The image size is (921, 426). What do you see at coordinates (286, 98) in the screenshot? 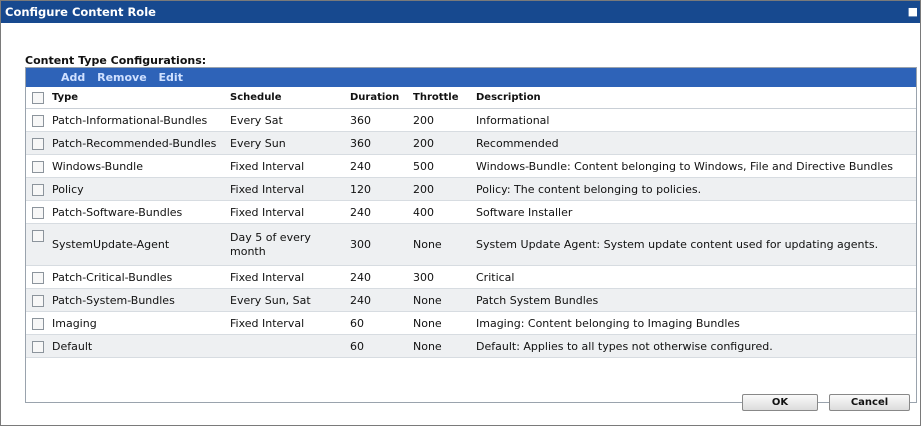
I see `column-header-schedule: Schedule` at bounding box center [286, 98].